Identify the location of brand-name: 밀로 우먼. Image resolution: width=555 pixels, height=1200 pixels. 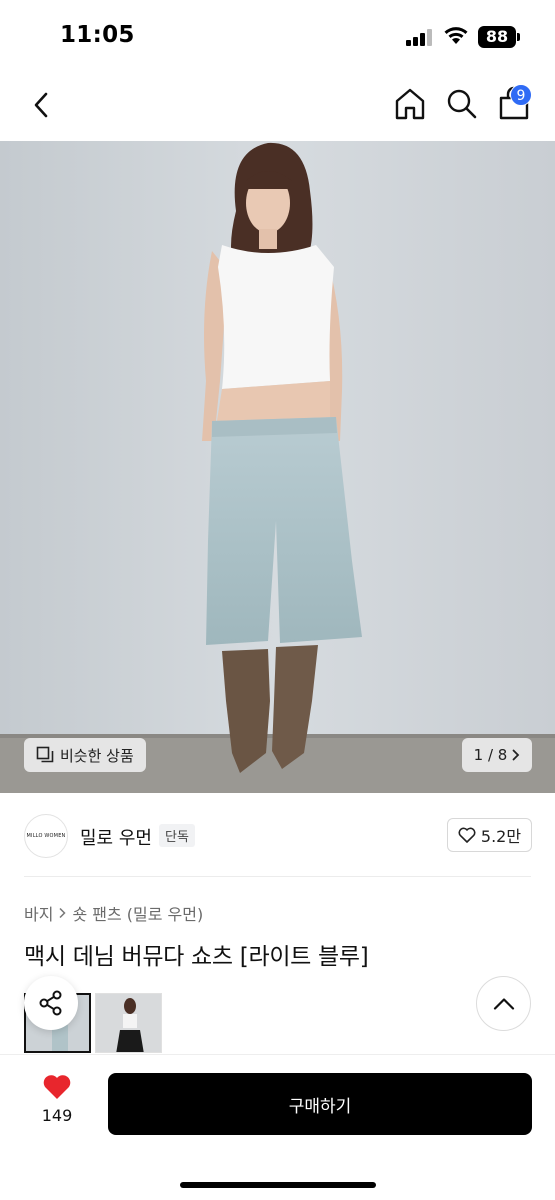
(116, 837).